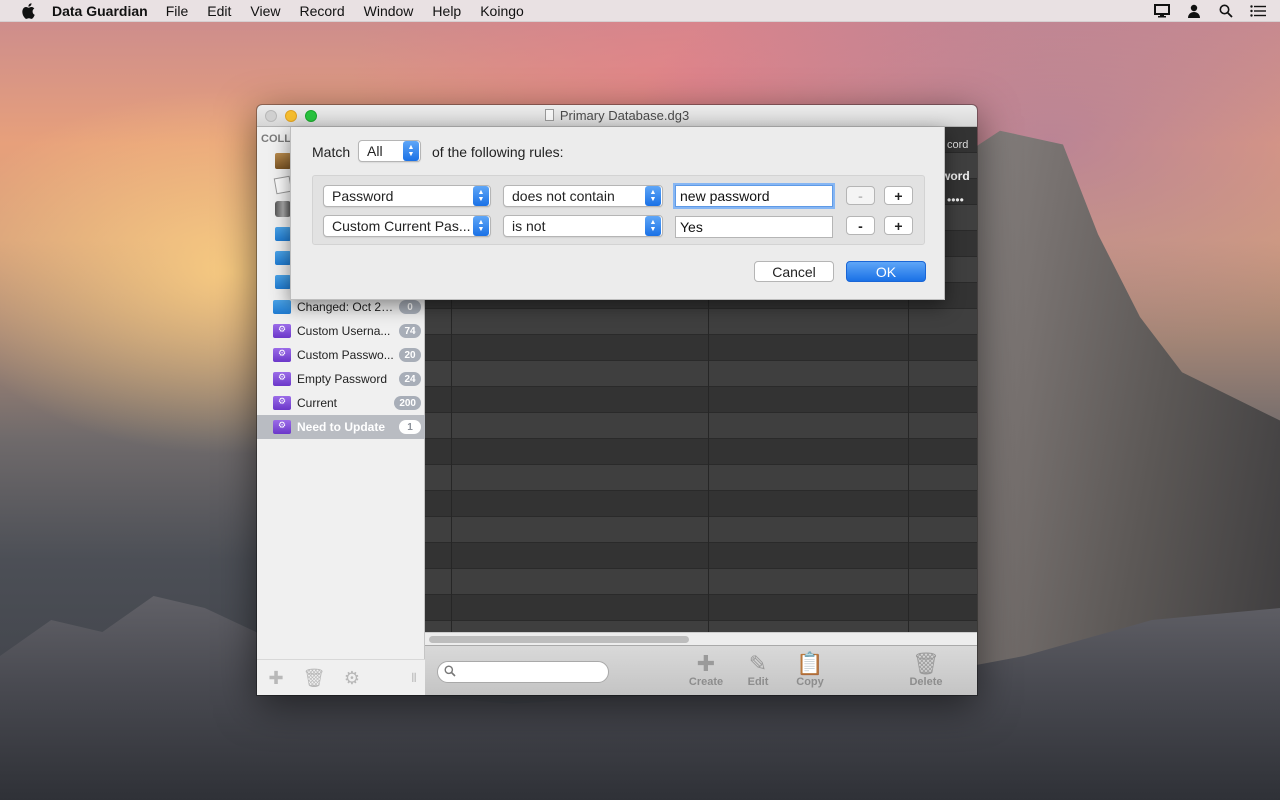 Image resolution: width=1280 pixels, height=800 pixels. What do you see at coordinates (1162, 11) in the screenshot?
I see `display-icon` at bounding box center [1162, 11].